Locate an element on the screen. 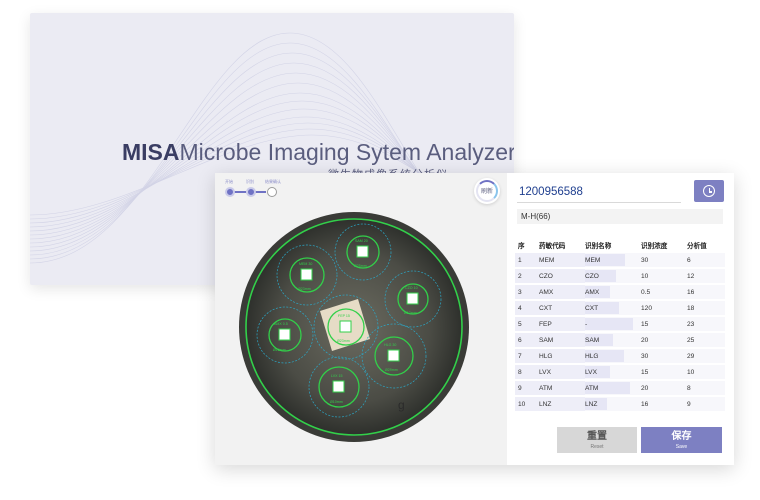 Image resolution: width=760 pixels, height=500 pixels. drug-code: FEP is located at coordinates (559, 324).